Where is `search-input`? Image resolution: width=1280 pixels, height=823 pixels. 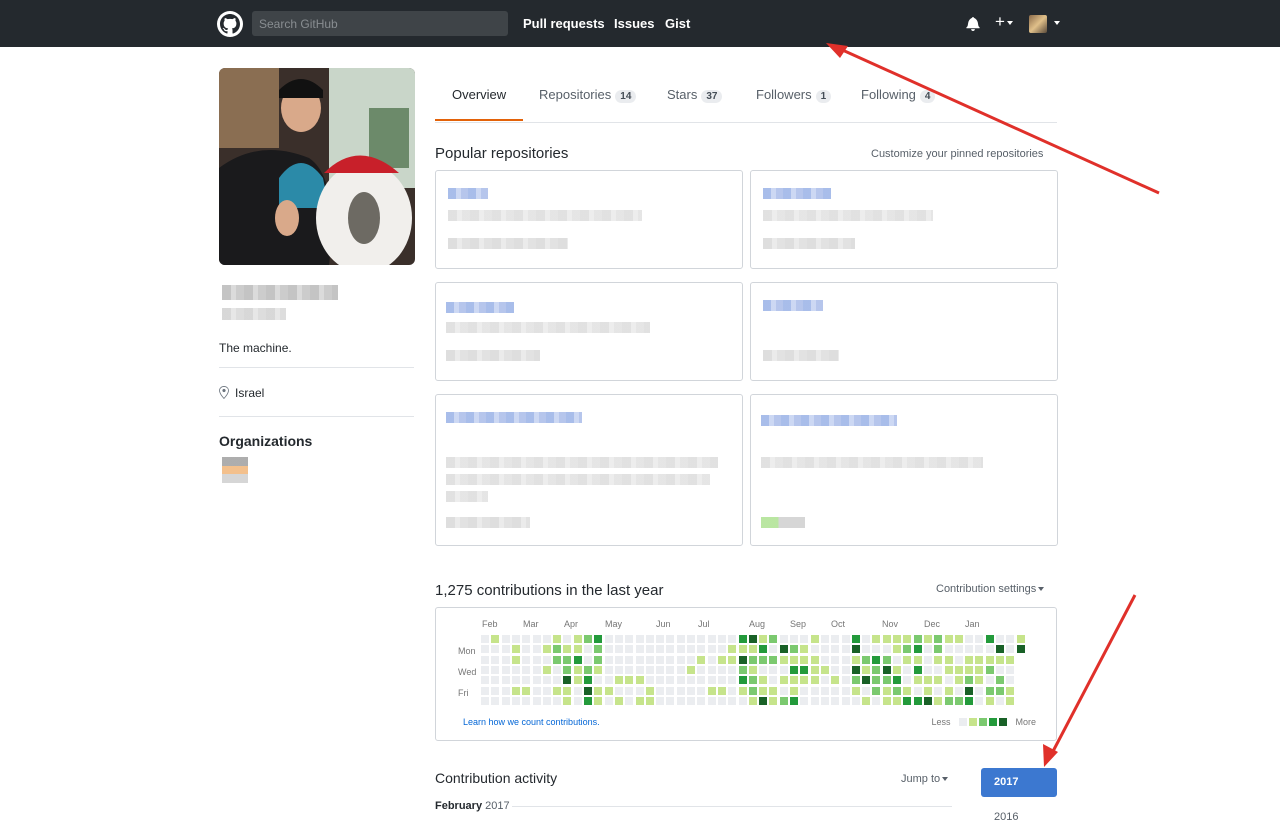 search-input is located at coordinates (380, 23).